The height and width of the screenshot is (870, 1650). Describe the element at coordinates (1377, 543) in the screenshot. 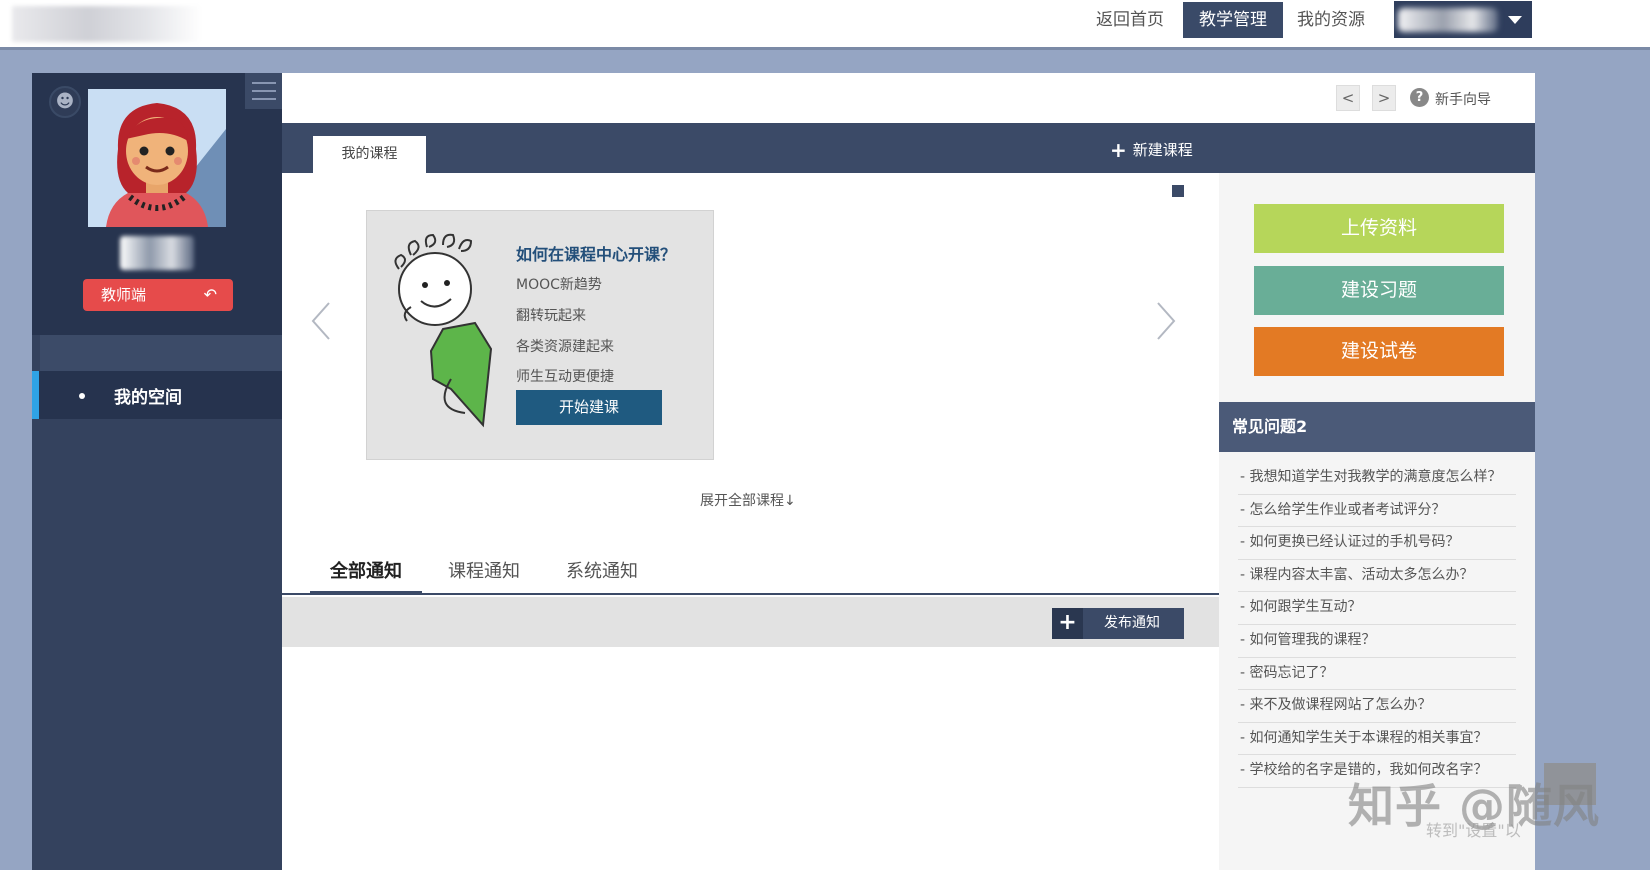

I see `faq-item: - 如何更换已经认证过的手机号码？` at that location.